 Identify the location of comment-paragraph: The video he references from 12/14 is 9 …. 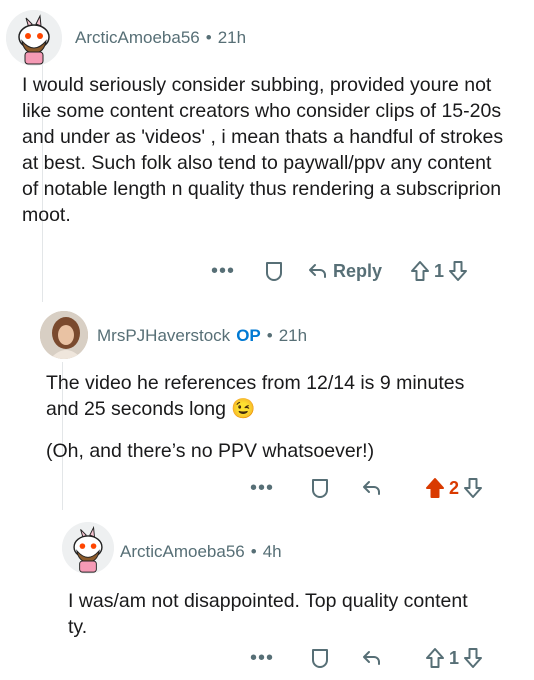
(256, 396).